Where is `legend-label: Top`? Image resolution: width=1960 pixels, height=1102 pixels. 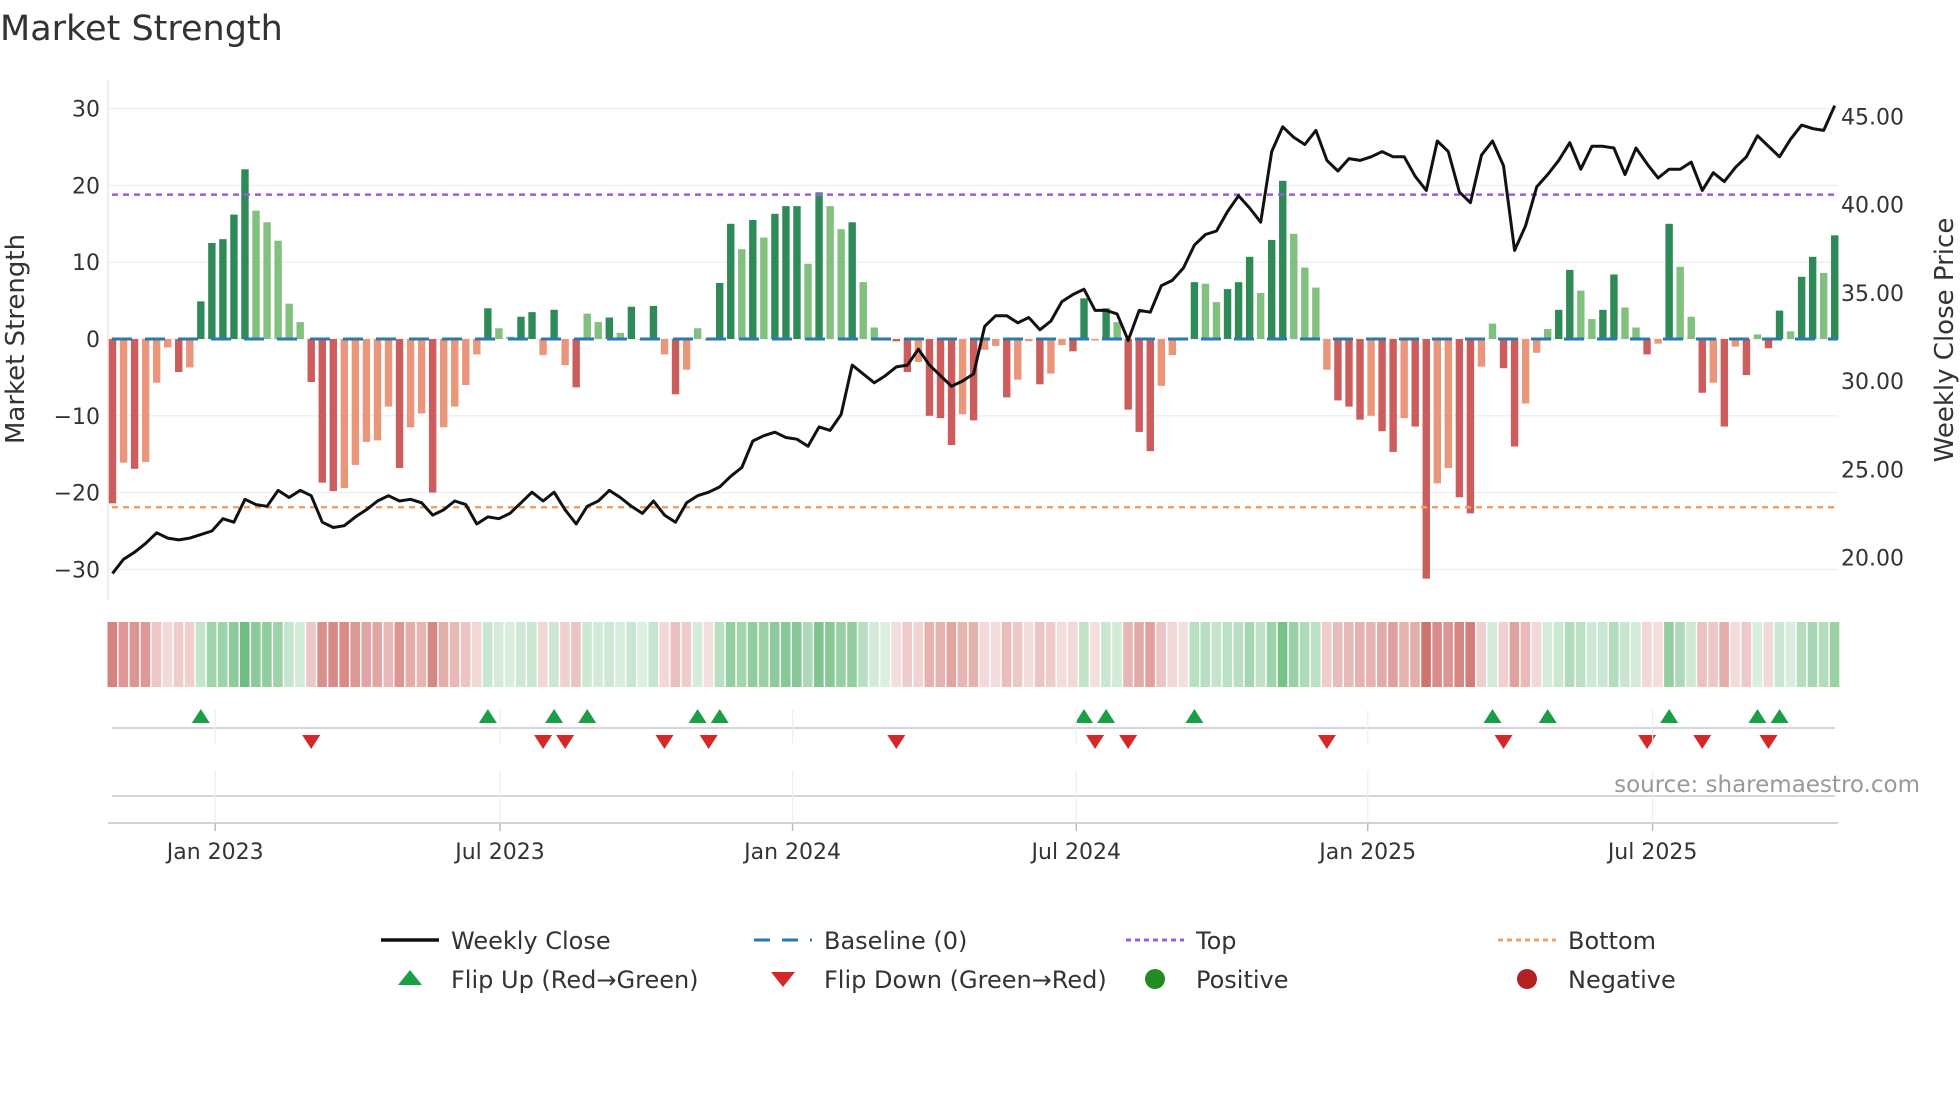 legend-label: Top is located at coordinates (1216, 941).